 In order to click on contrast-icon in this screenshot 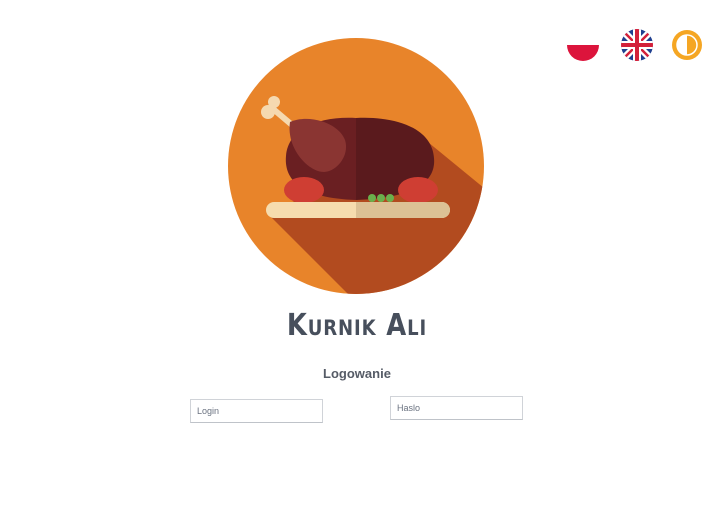, I will do `click(687, 45)`.